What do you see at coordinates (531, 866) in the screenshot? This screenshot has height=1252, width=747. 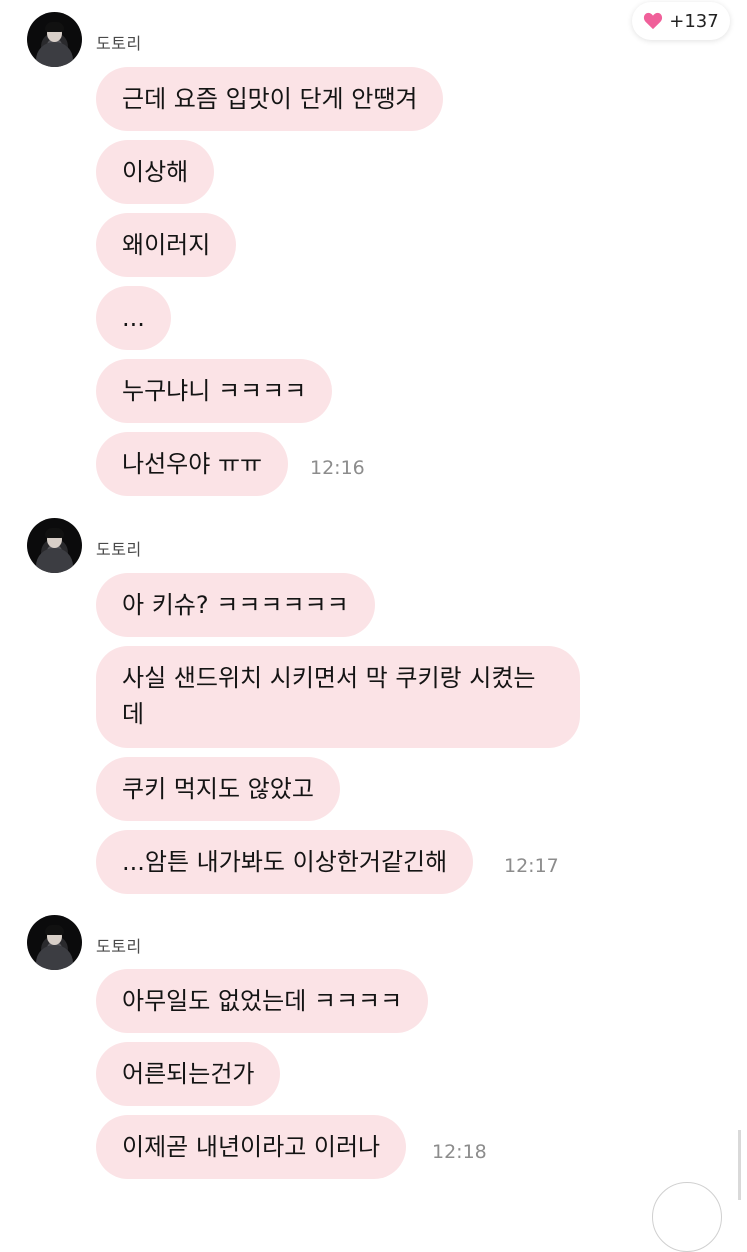 I see `timestamp: 12:17` at bounding box center [531, 866].